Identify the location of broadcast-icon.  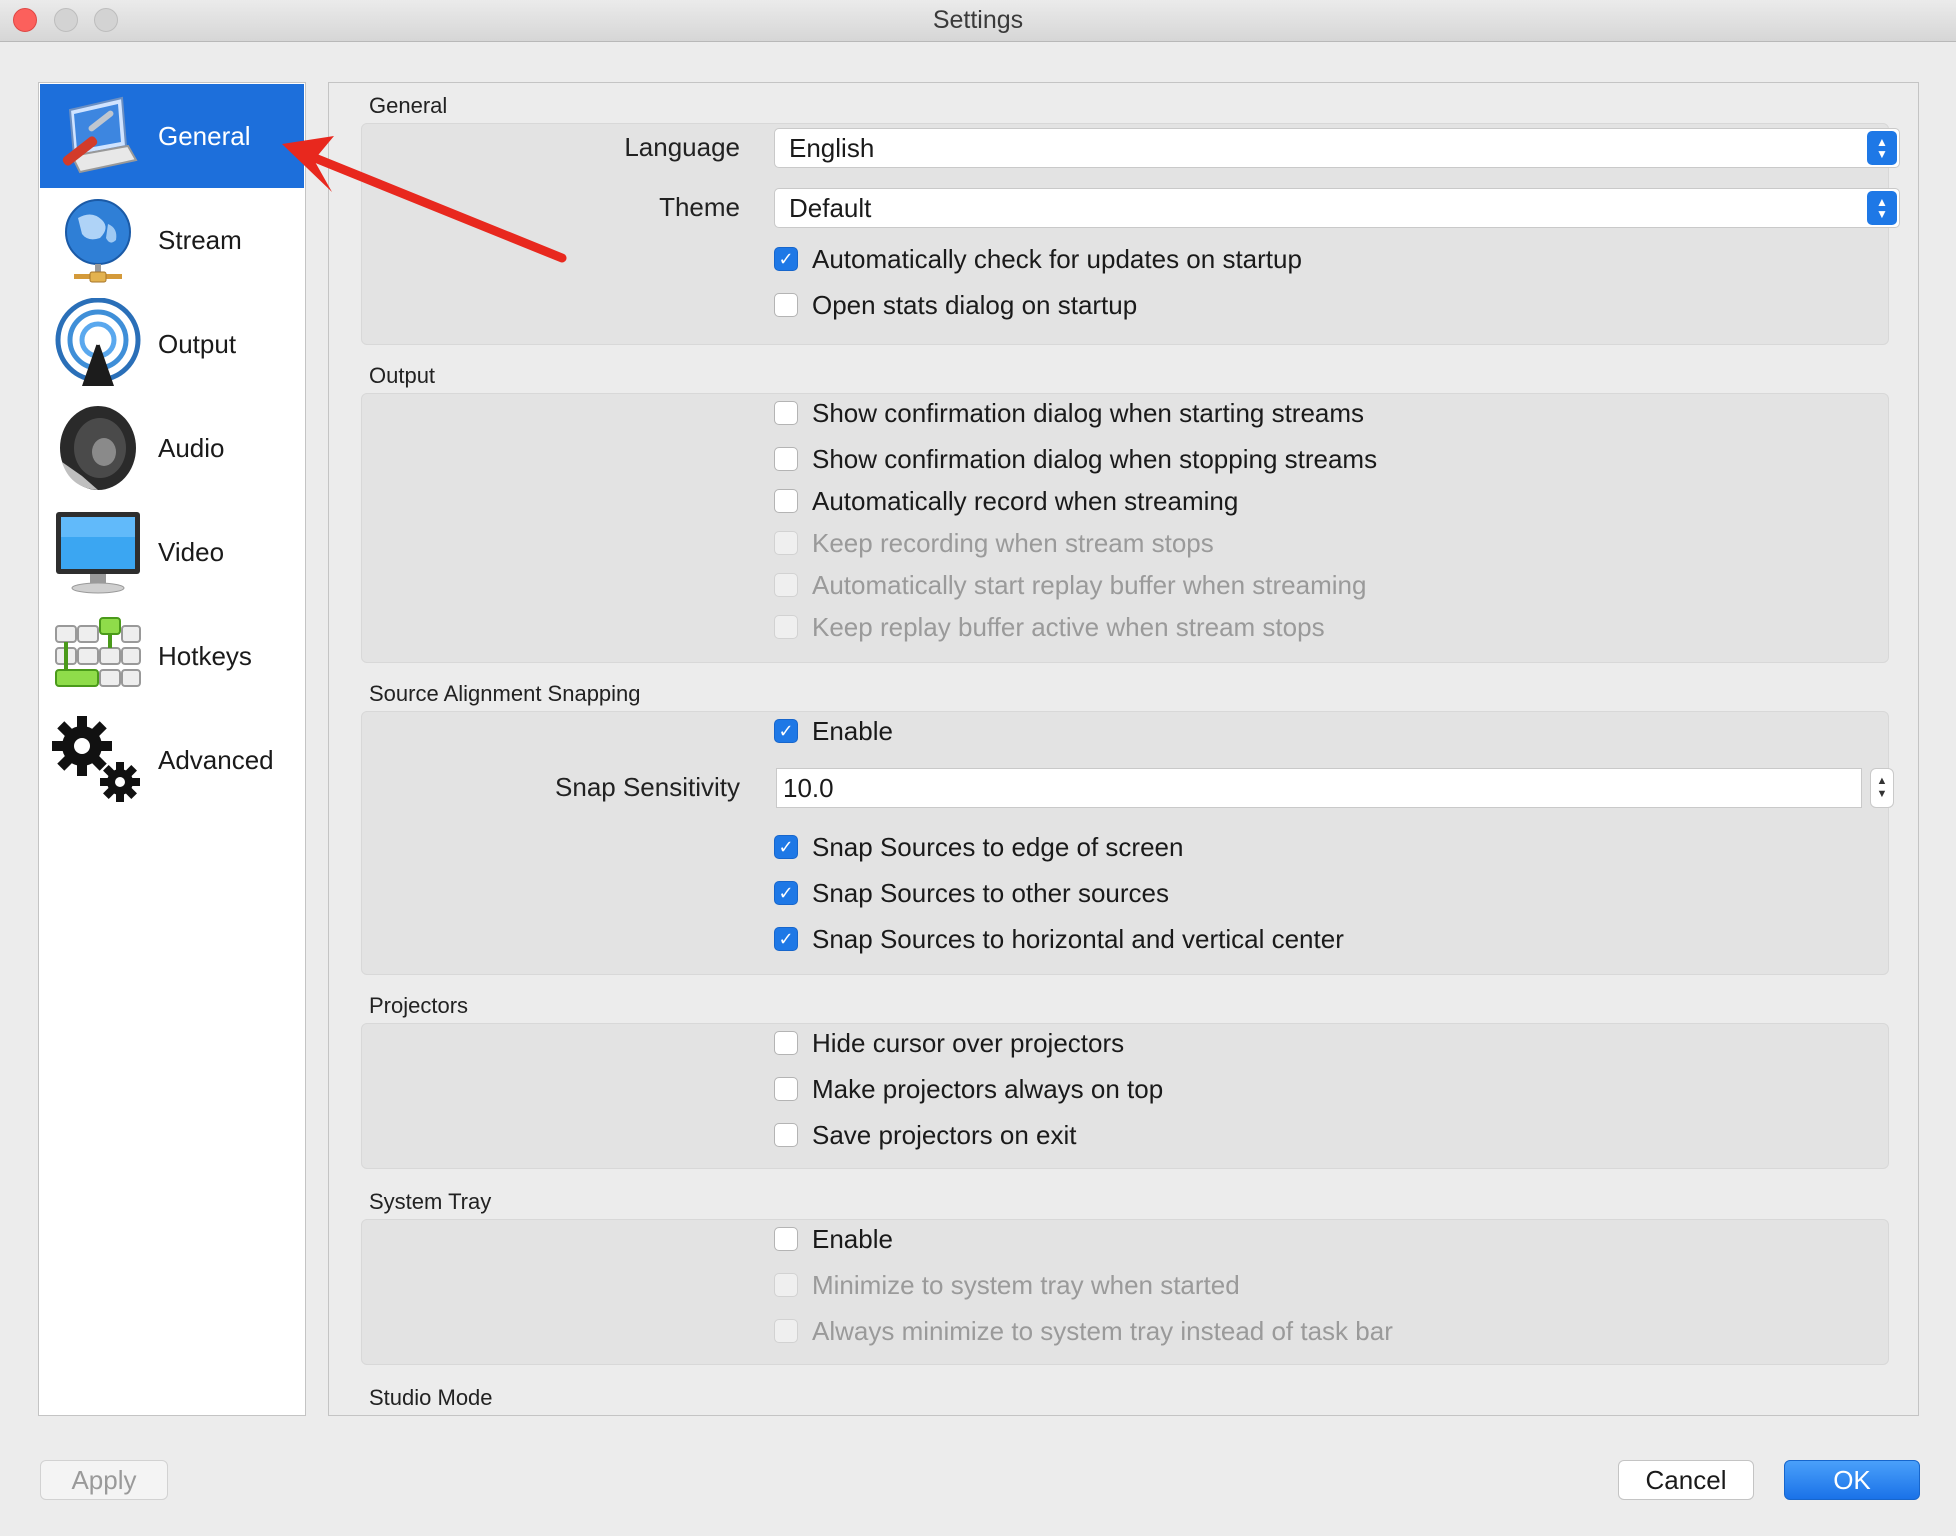
(98, 344).